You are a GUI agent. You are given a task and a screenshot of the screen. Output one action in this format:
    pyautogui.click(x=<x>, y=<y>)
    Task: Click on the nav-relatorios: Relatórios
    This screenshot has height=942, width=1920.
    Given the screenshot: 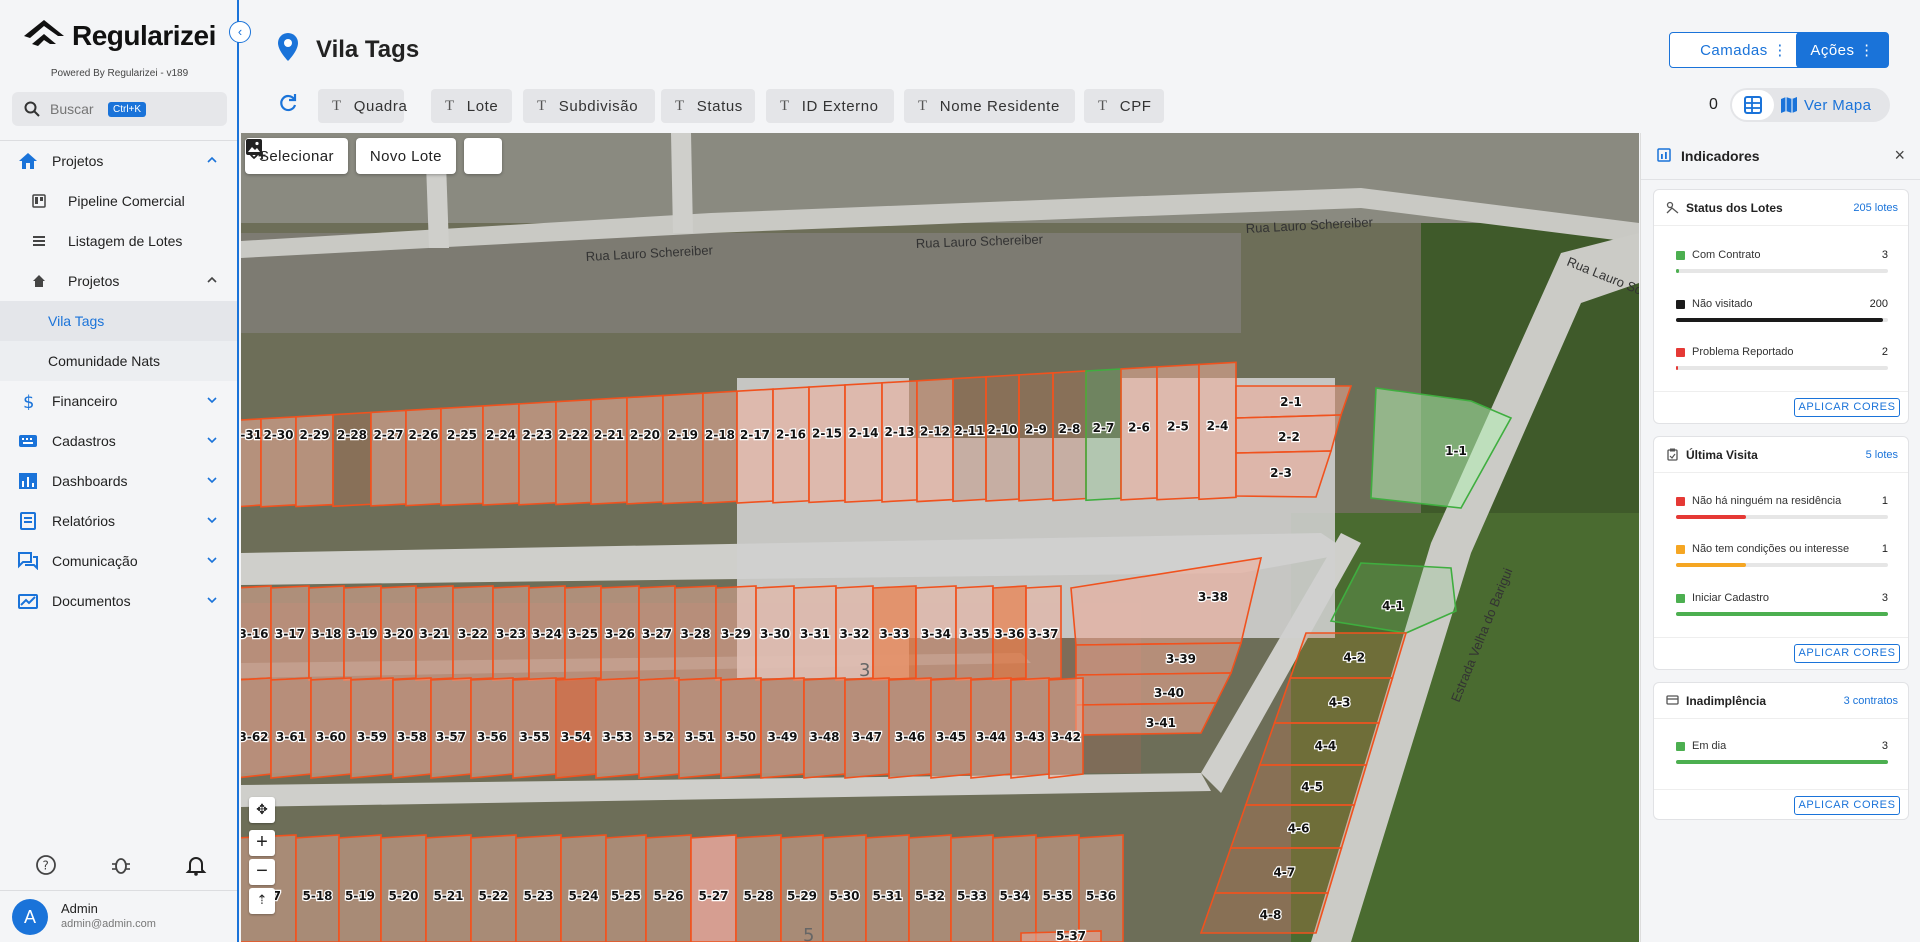 What is the action you would take?
    pyautogui.click(x=118, y=521)
    